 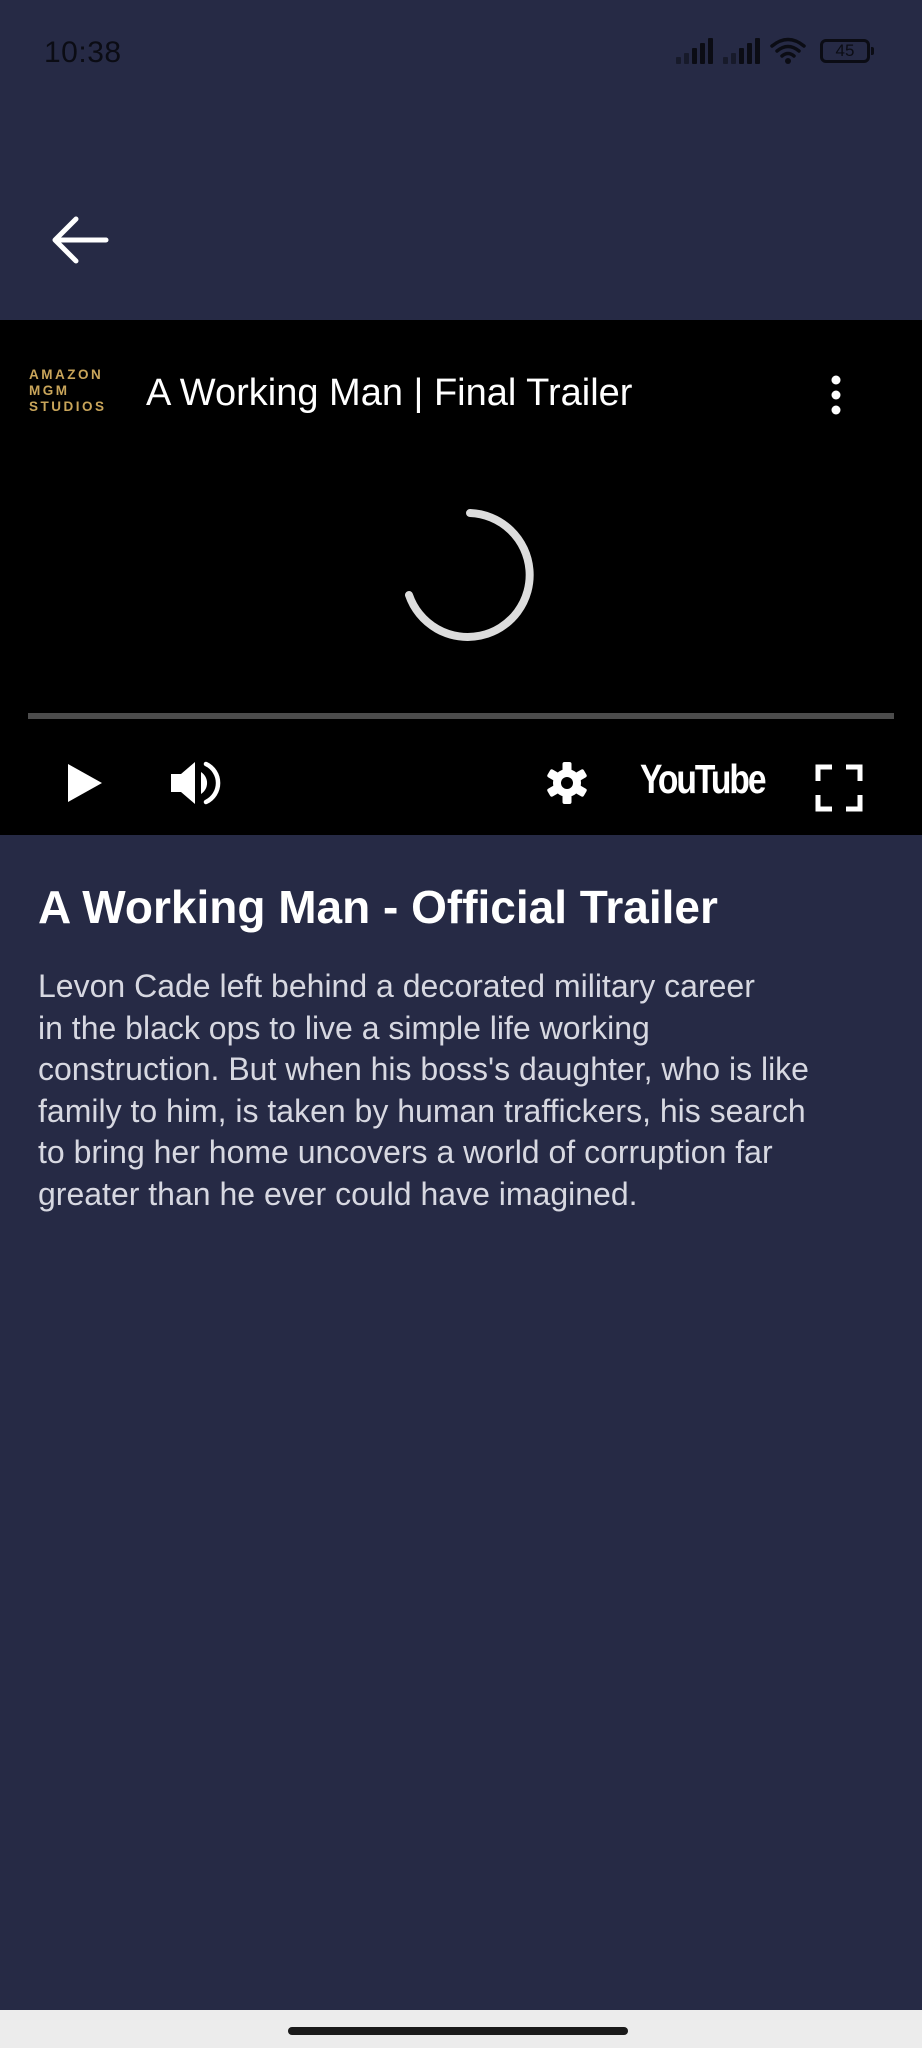 What do you see at coordinates (83, 52) in the screenshot?
I see `status-time: 10:38` at bounding box center [83, 52].